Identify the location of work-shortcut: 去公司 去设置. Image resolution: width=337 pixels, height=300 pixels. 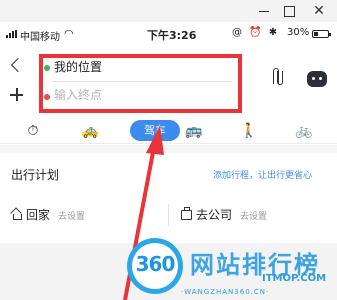
(224, 215).